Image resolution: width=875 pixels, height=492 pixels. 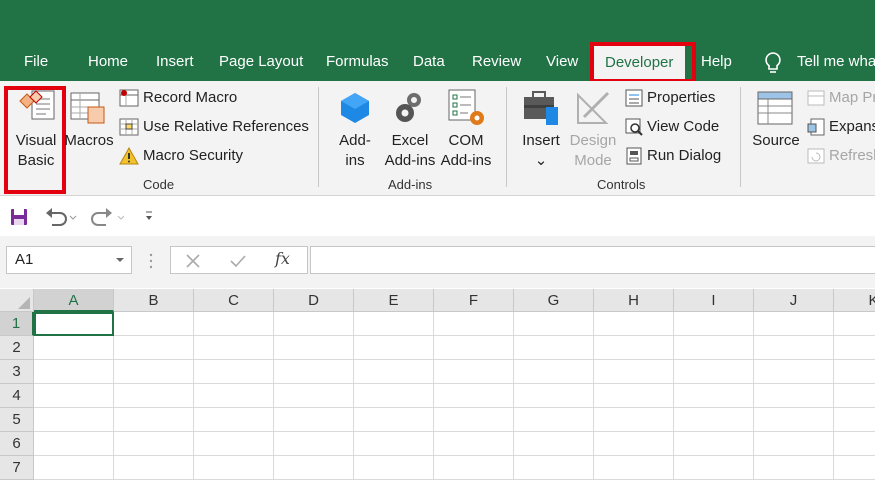 What do you see at coordinates (854, 372) in the screenshot?
I see `cell-k3` at bounding box center [854, 372].